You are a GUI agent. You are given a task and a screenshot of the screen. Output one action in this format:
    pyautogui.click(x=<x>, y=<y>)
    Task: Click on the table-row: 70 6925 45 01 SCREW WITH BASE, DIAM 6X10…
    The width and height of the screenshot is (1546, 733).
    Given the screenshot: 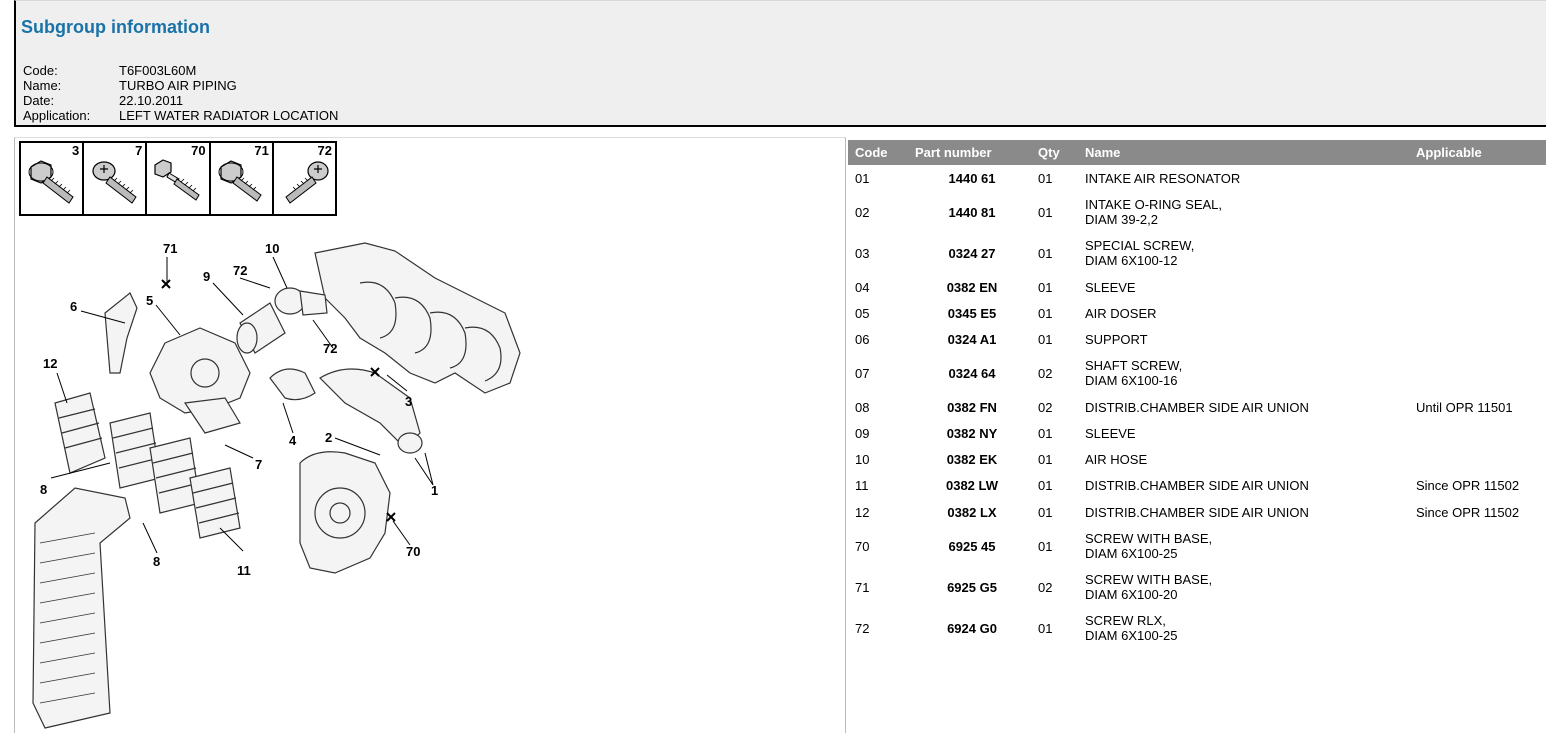 What is the action you would take?
    pyautogui.click(x=1197, y=546)
    